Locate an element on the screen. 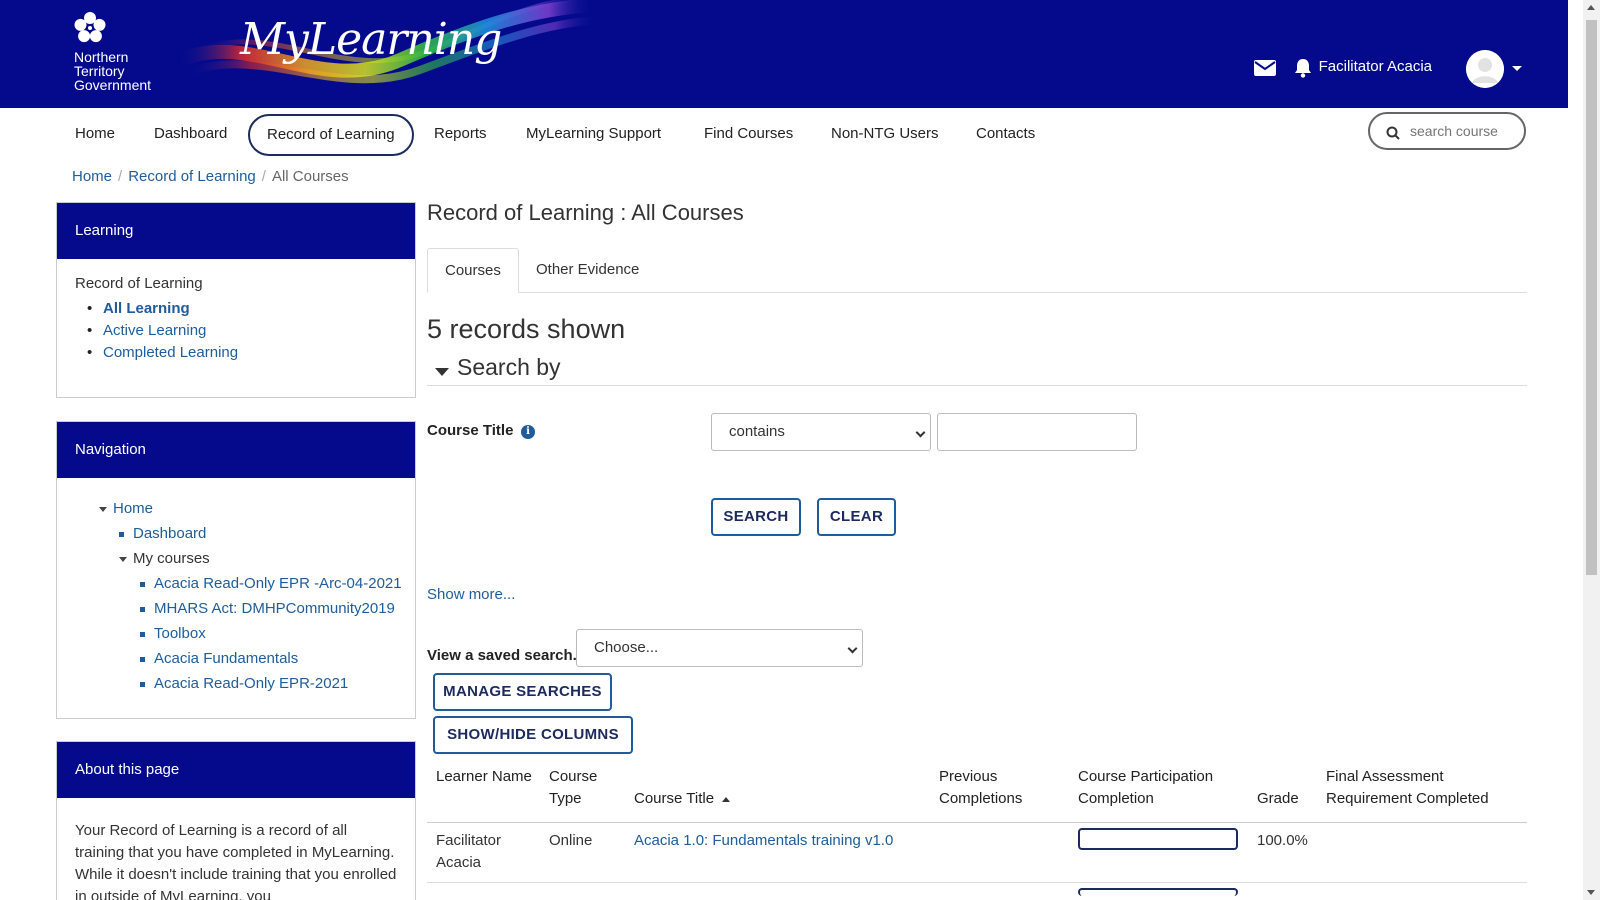 The image size is (1600, 900). course-search-box is located at coordinates (1447, 131).